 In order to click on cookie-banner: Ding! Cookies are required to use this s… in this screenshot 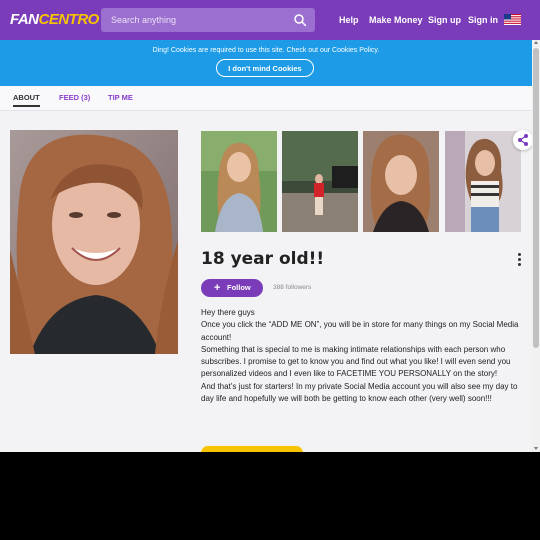, I will do `click(266, 63)`.